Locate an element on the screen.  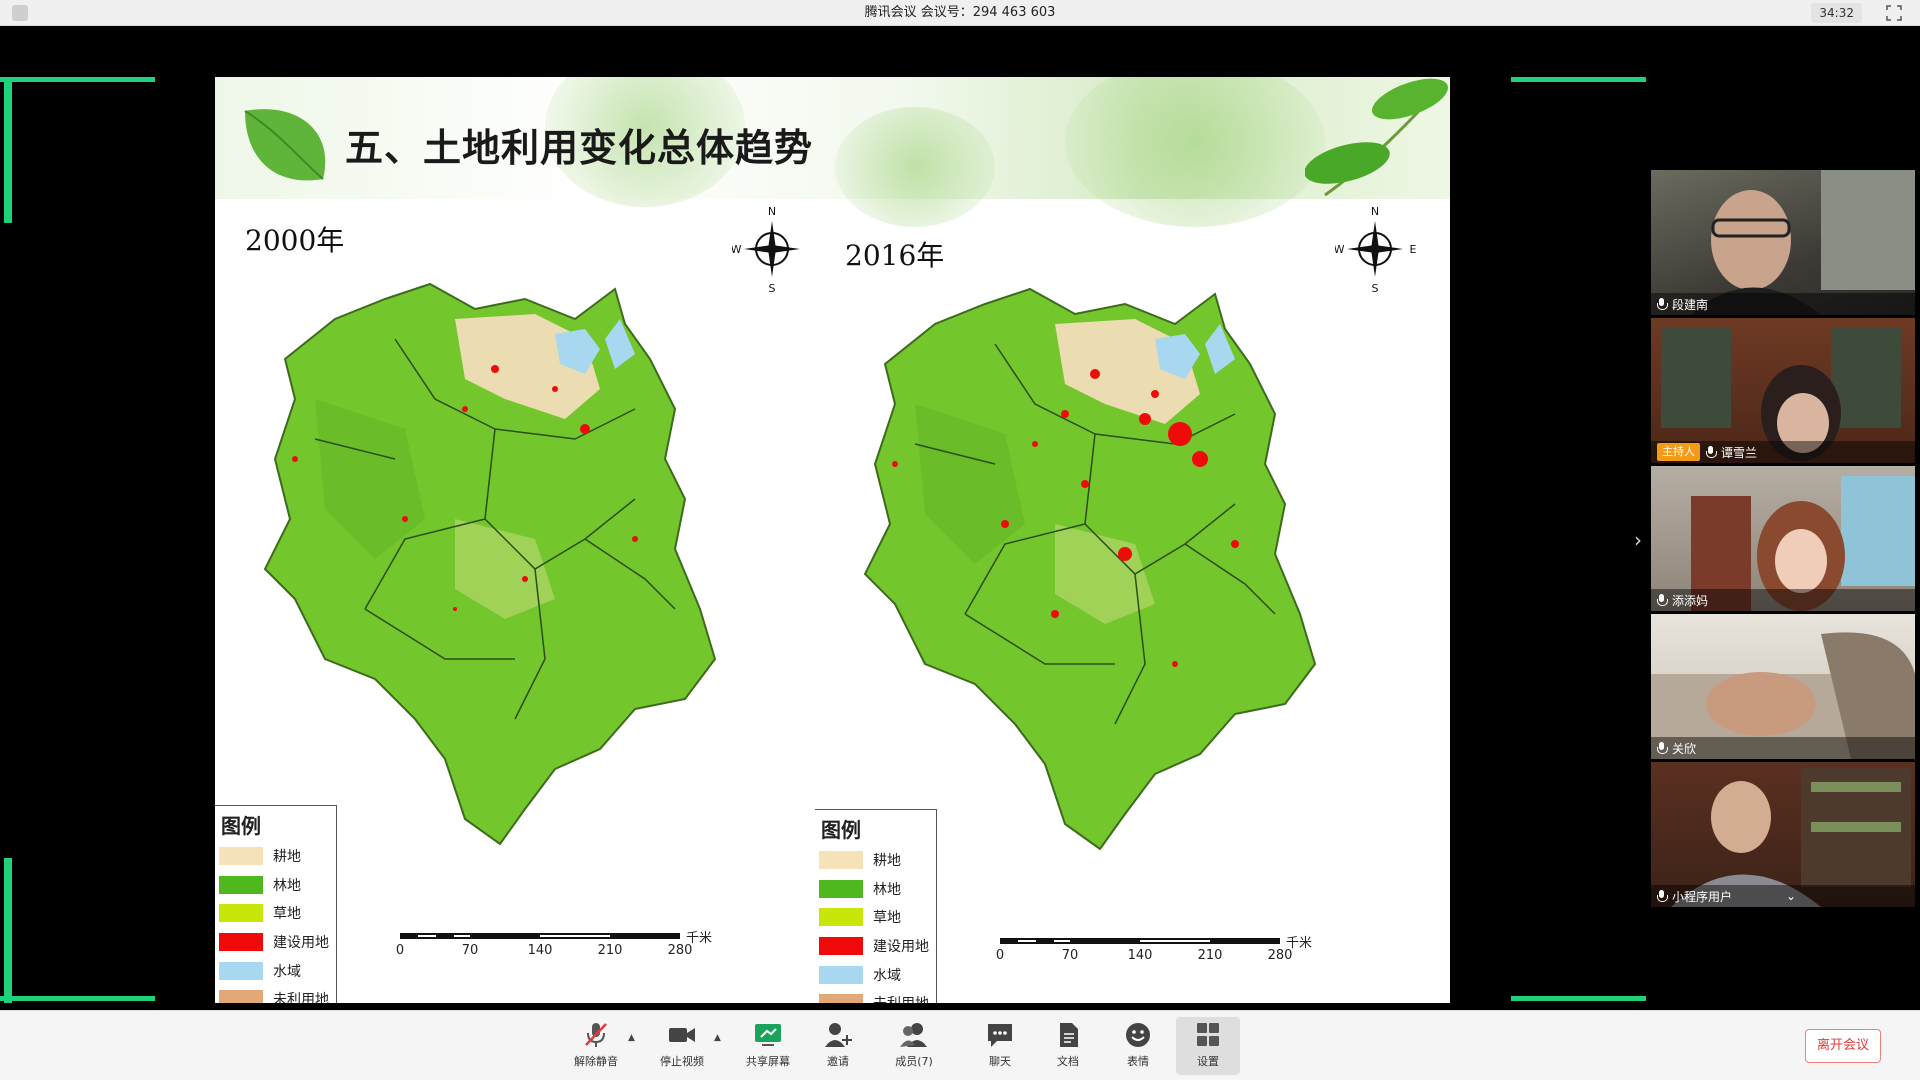
land-use-map-2016 is located at coordinates (1090, 569).